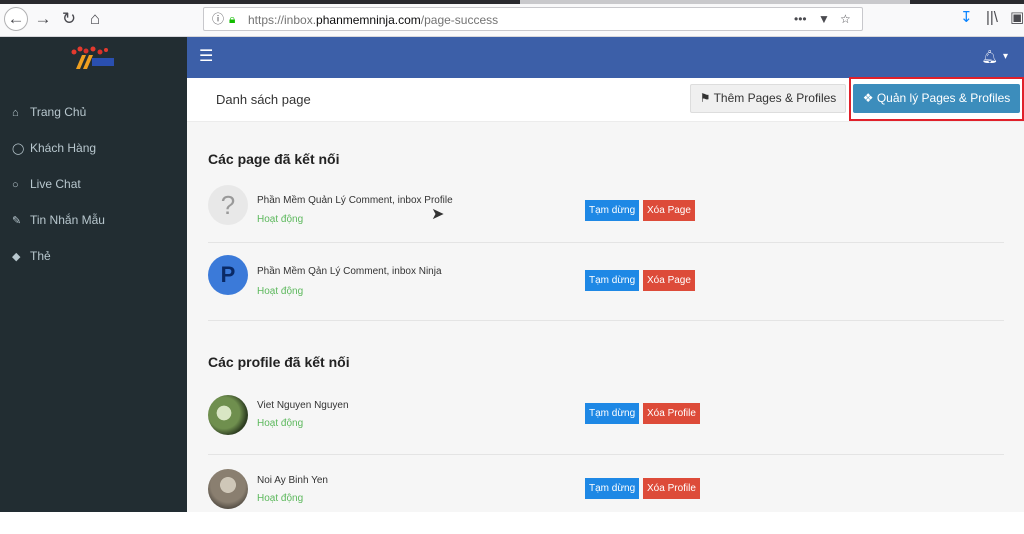  Describe the element at coordinates (18, 149) in the screenshot. I see `user-icon: ◯` at that location.